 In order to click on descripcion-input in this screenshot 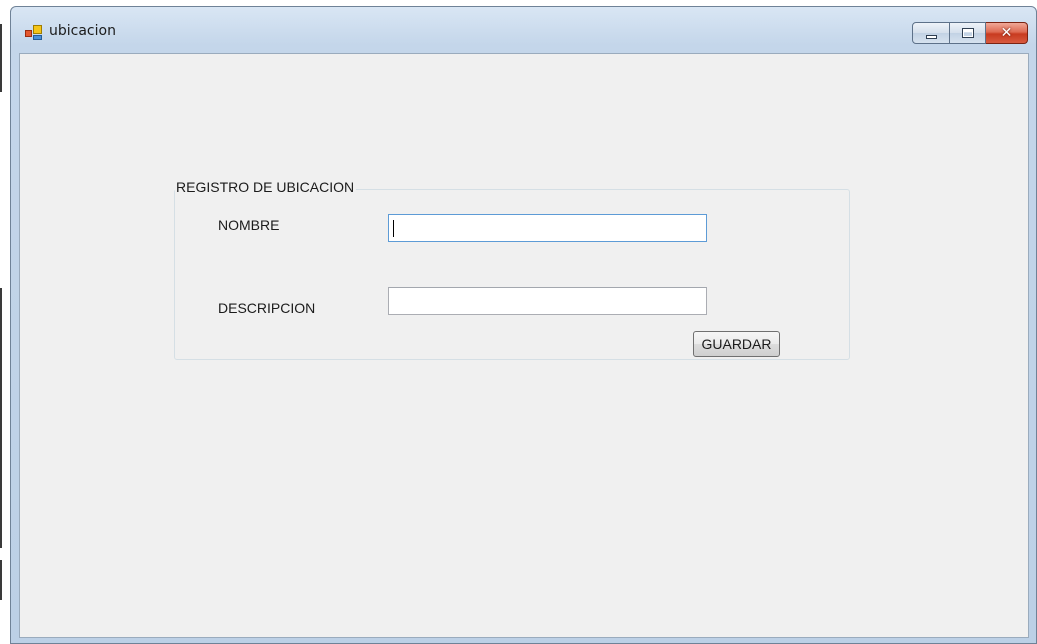, I will do `click(547, 301)`.